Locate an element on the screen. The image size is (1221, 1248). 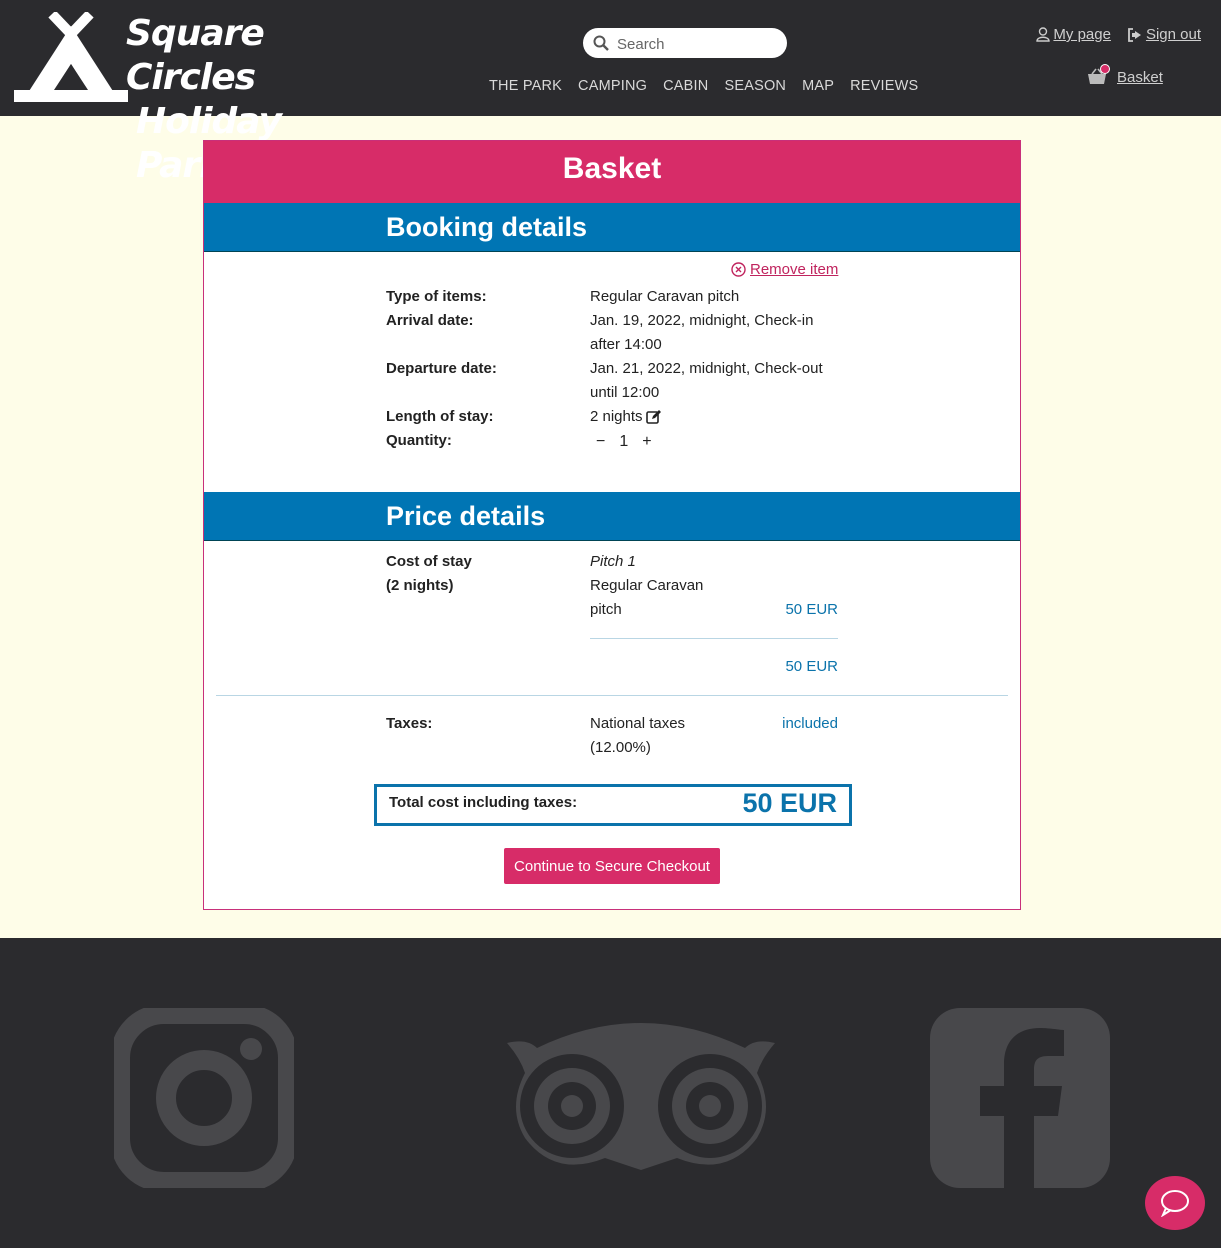
sign-out-icon is located at coordinates (1134, 34).